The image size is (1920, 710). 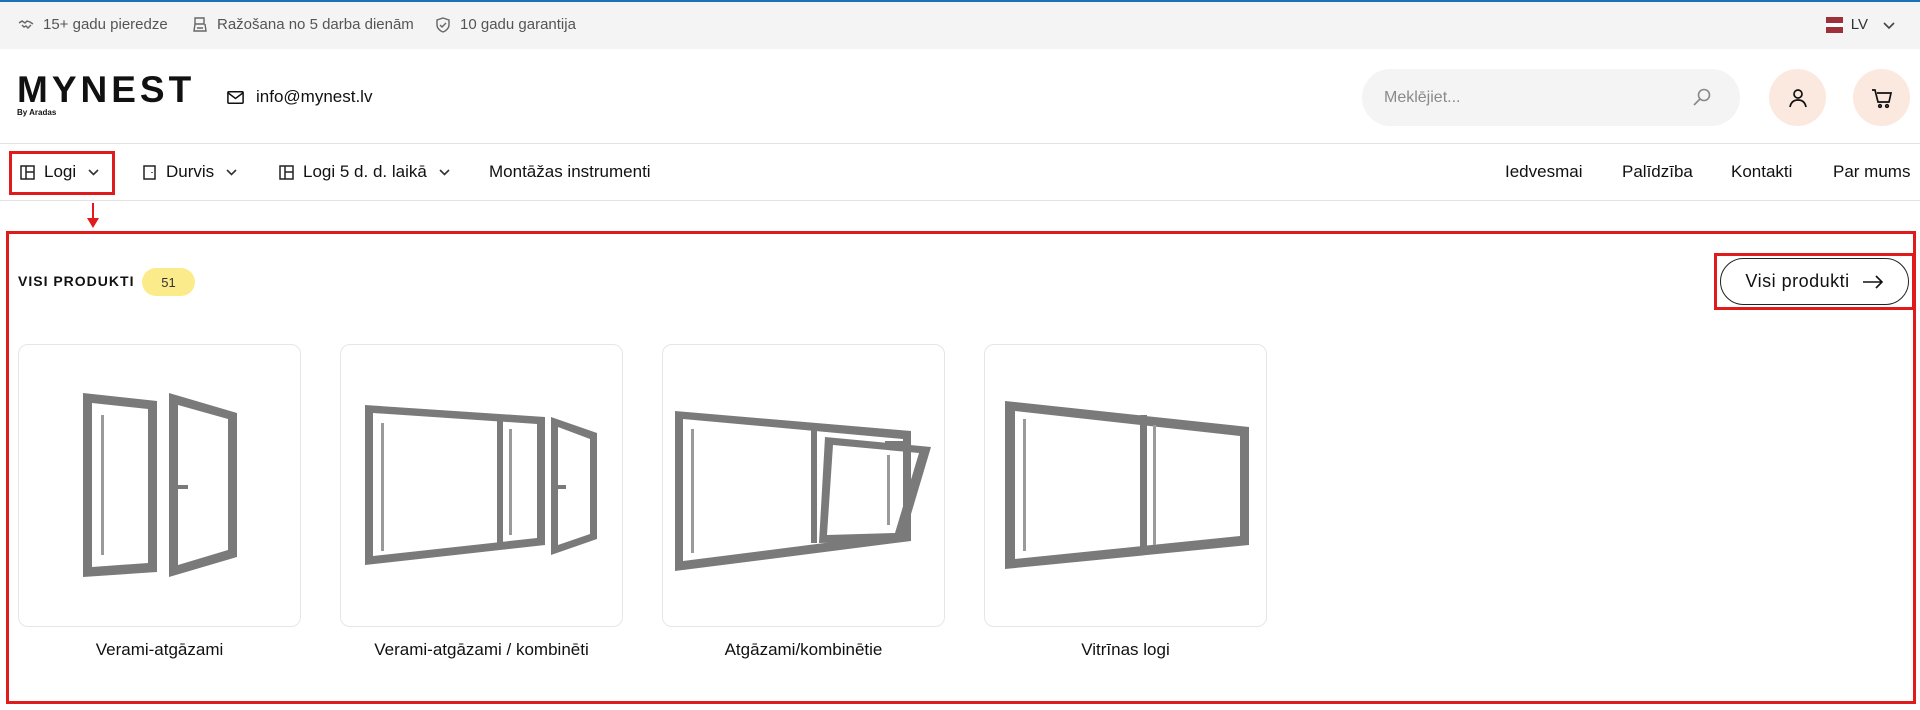 I want to click on all-products-button: Visi produkti, so click(x=1814, y=281).